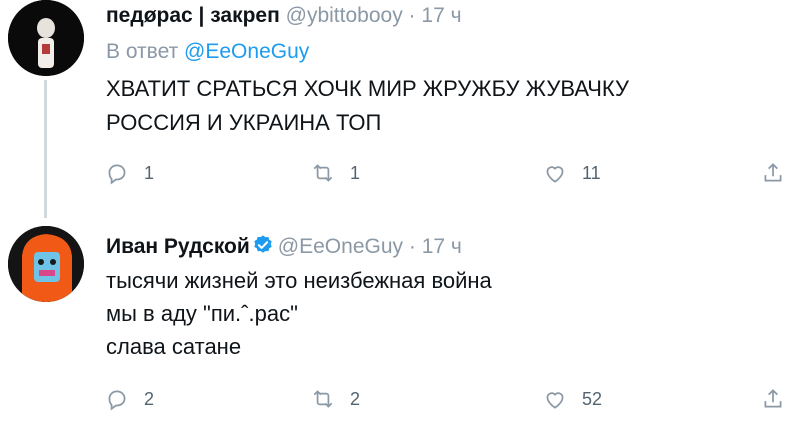  What do you see at coordinates (340, 246) in the screenshot?
I see `user-handle: @EeOneGuy` at bounding box center [340, 246].